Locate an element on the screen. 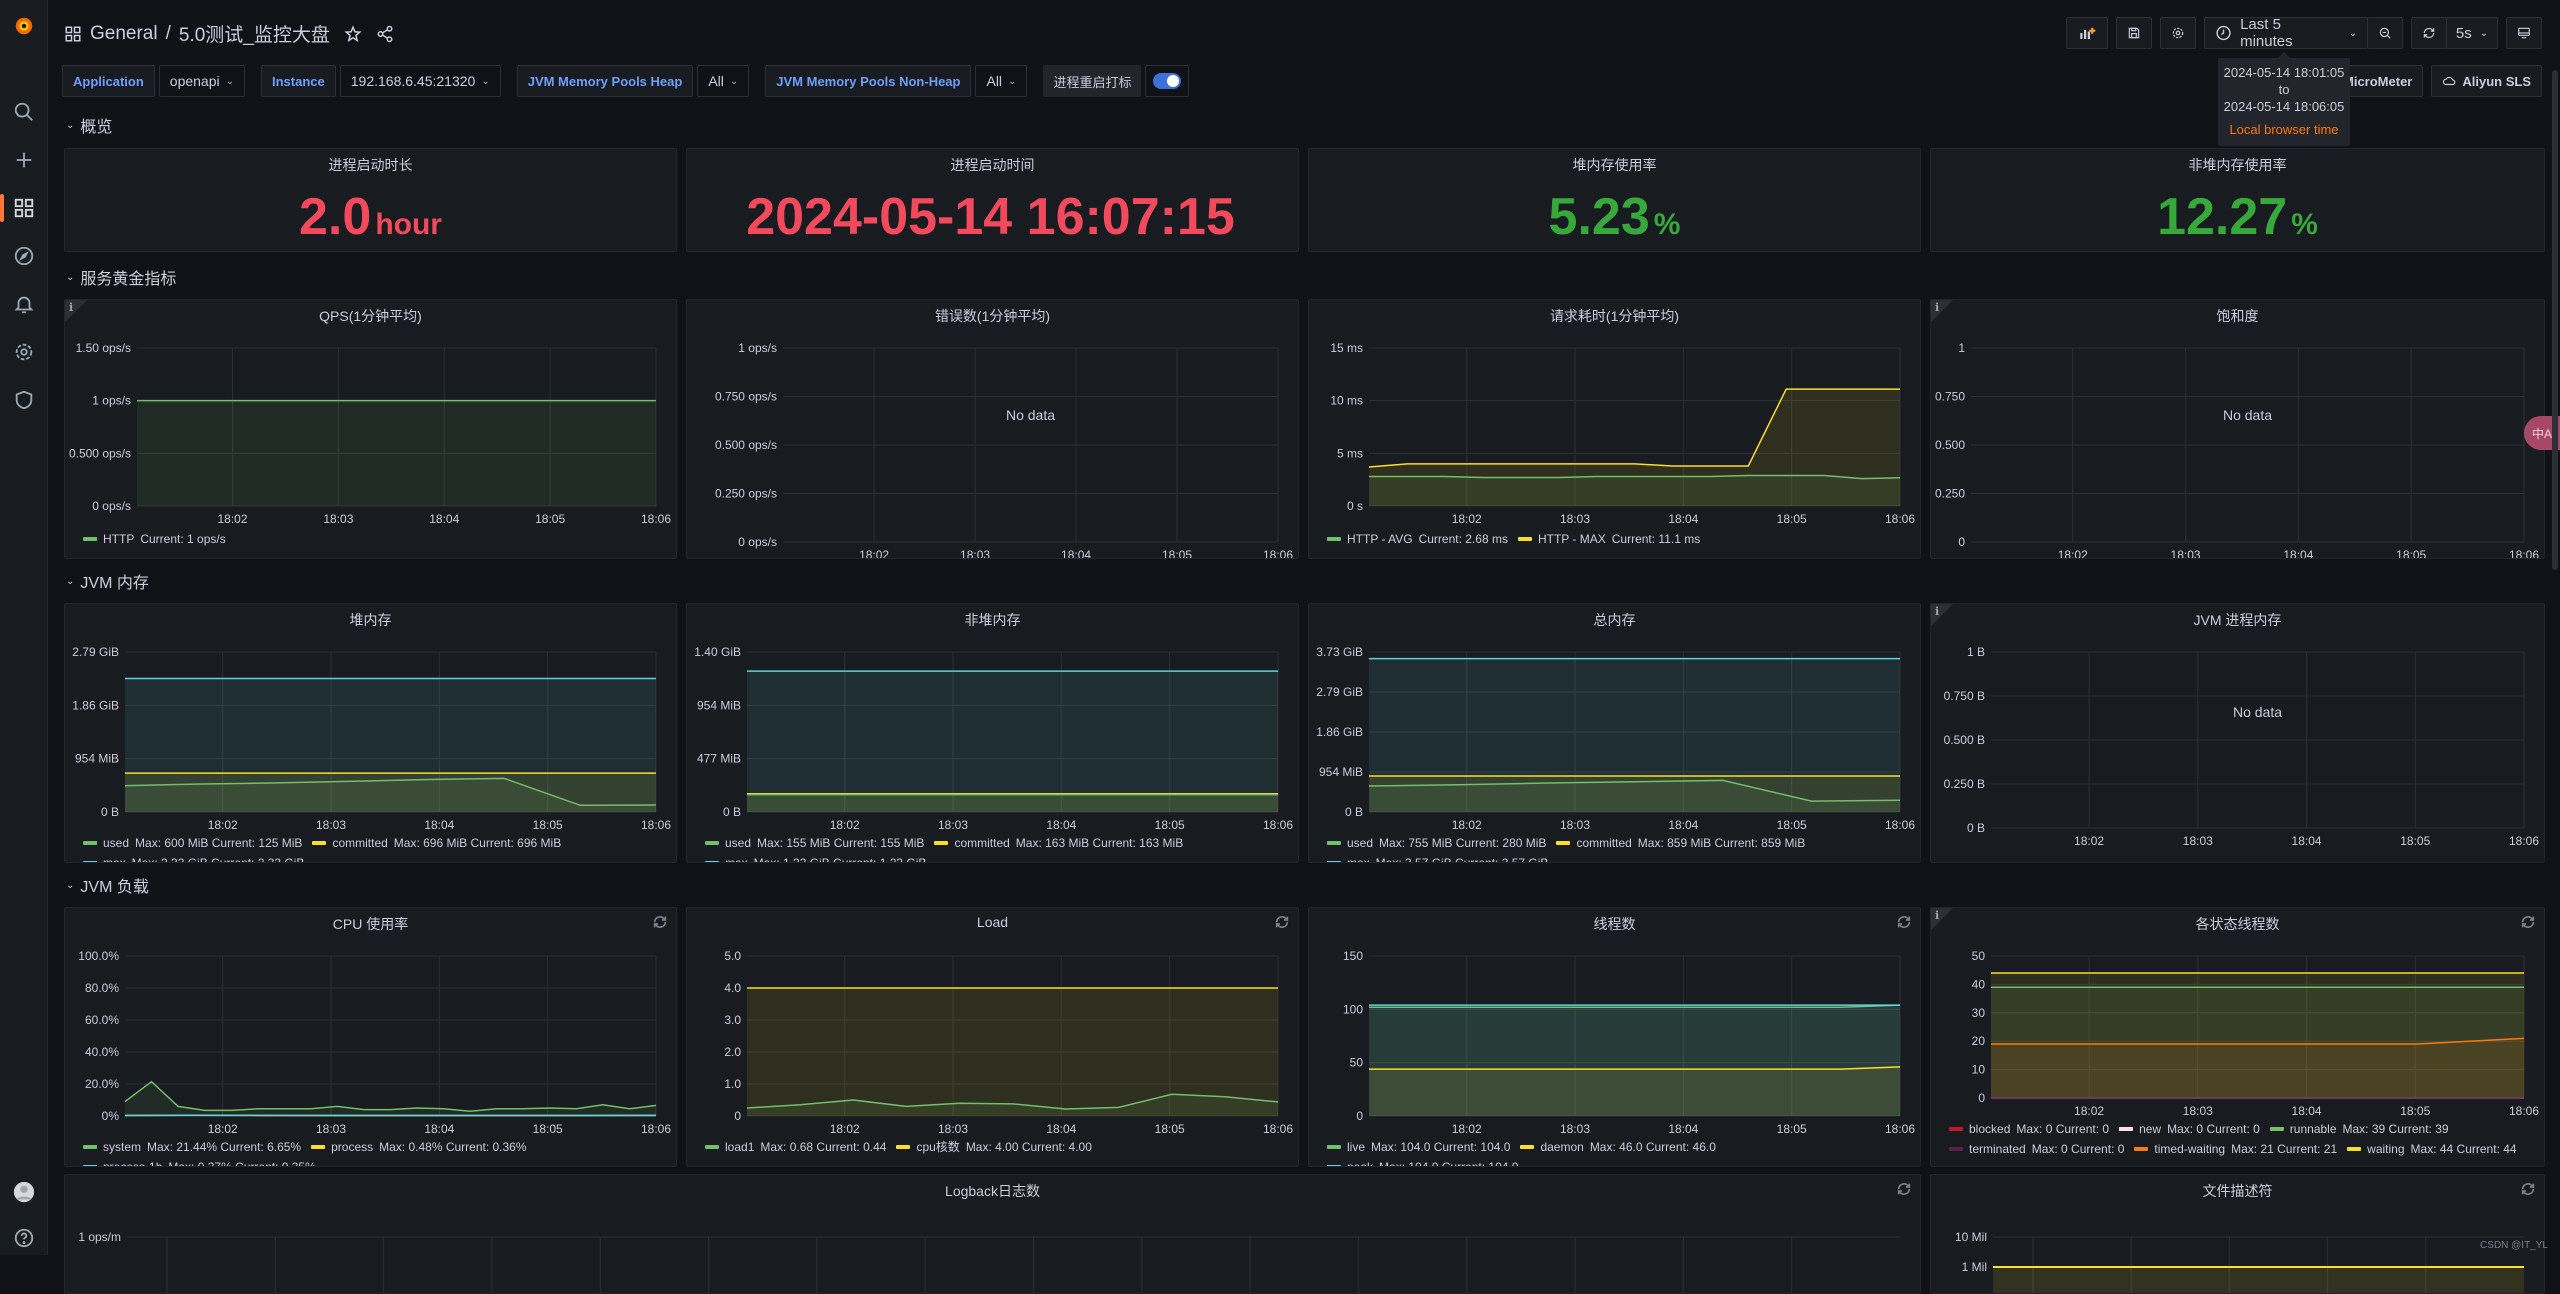 The width and height of the screenshot is (2560, 1294). user-avatar-icon is located at coordinates (24, 1192).